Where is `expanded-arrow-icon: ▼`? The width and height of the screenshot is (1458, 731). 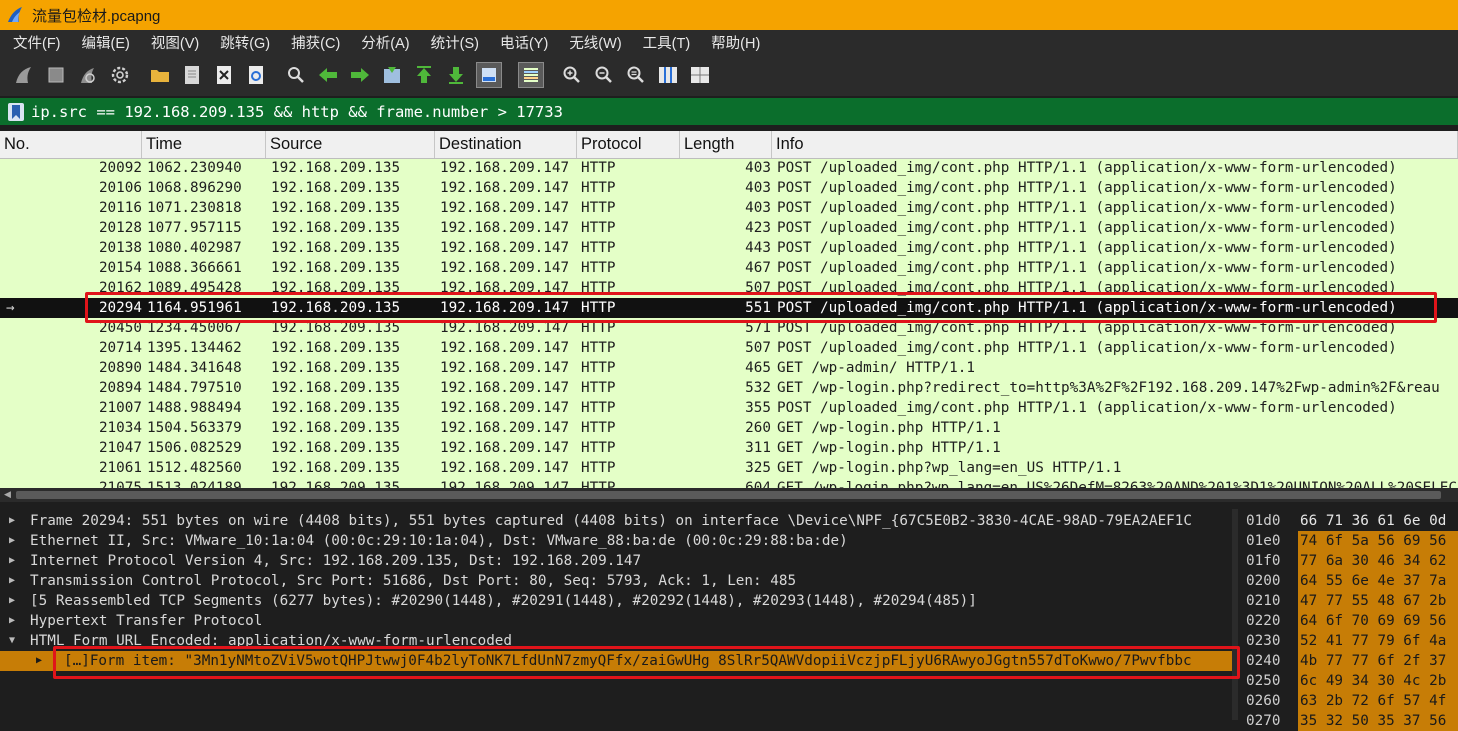 expanded-arrow-icon: ▼ is located at coordinates (12, 641).